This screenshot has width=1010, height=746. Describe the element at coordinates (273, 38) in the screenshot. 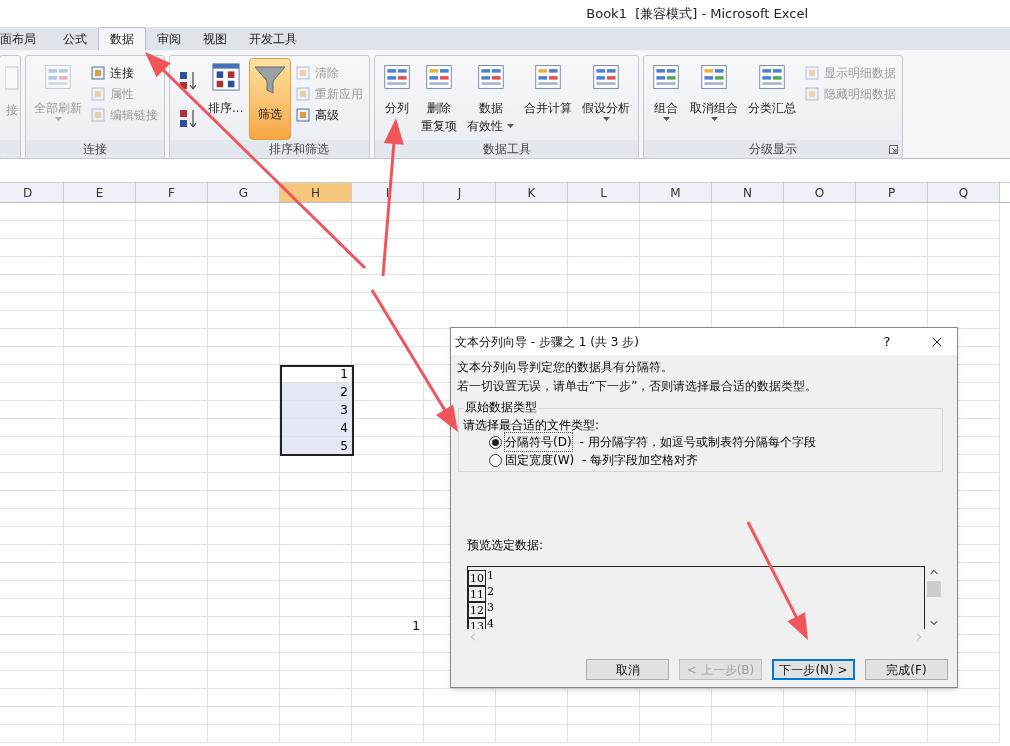

I see `ribbon-tab: 开发工具` at that location.